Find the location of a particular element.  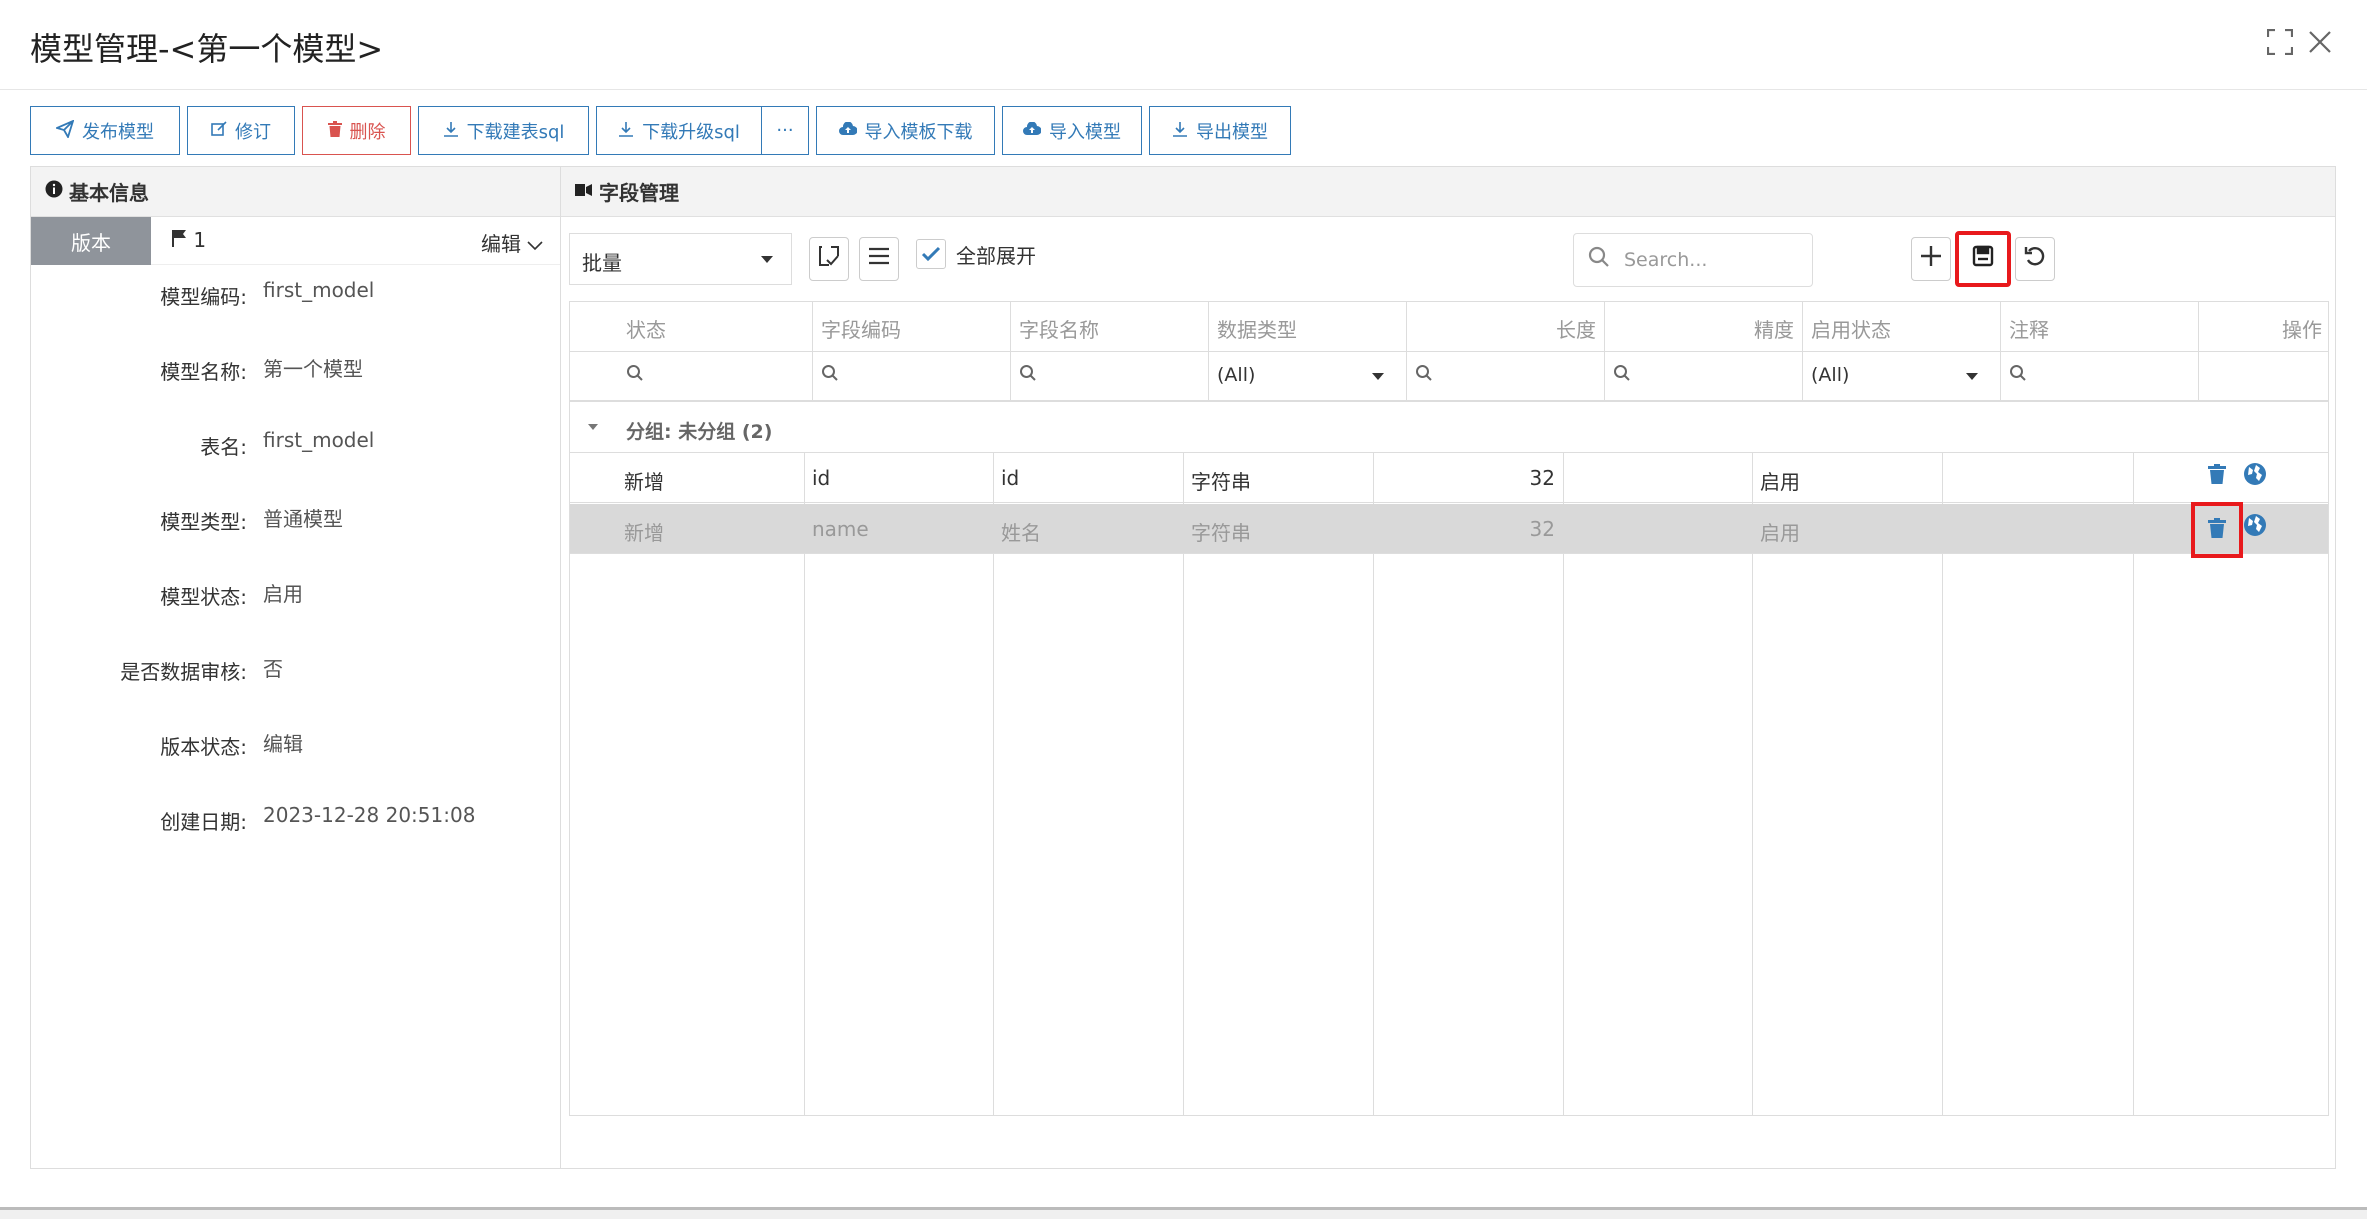

send-icon is located at coordinates (64, 130).